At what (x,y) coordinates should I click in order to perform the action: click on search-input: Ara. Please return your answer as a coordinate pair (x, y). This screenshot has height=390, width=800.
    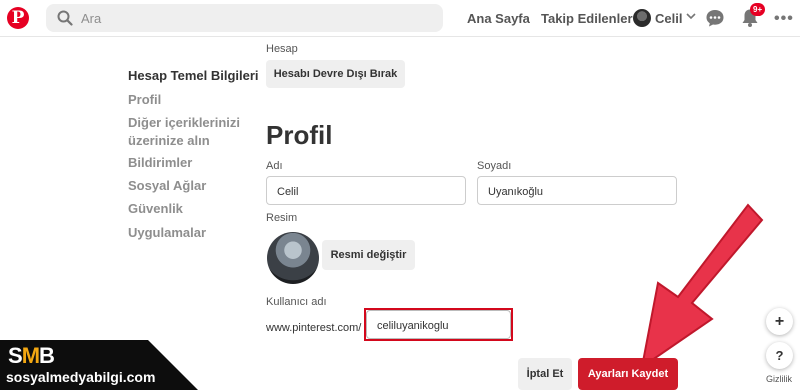
    Looking at the image, I should click on (244, 18).